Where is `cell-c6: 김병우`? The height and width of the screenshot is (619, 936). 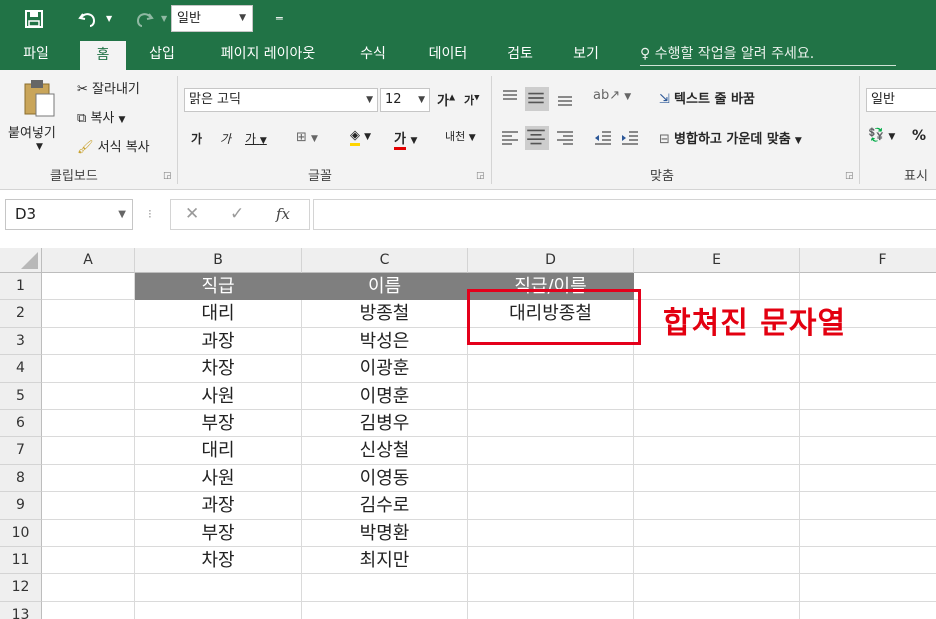 cell-c6: 김병우 is located at coordinates (385, 424).